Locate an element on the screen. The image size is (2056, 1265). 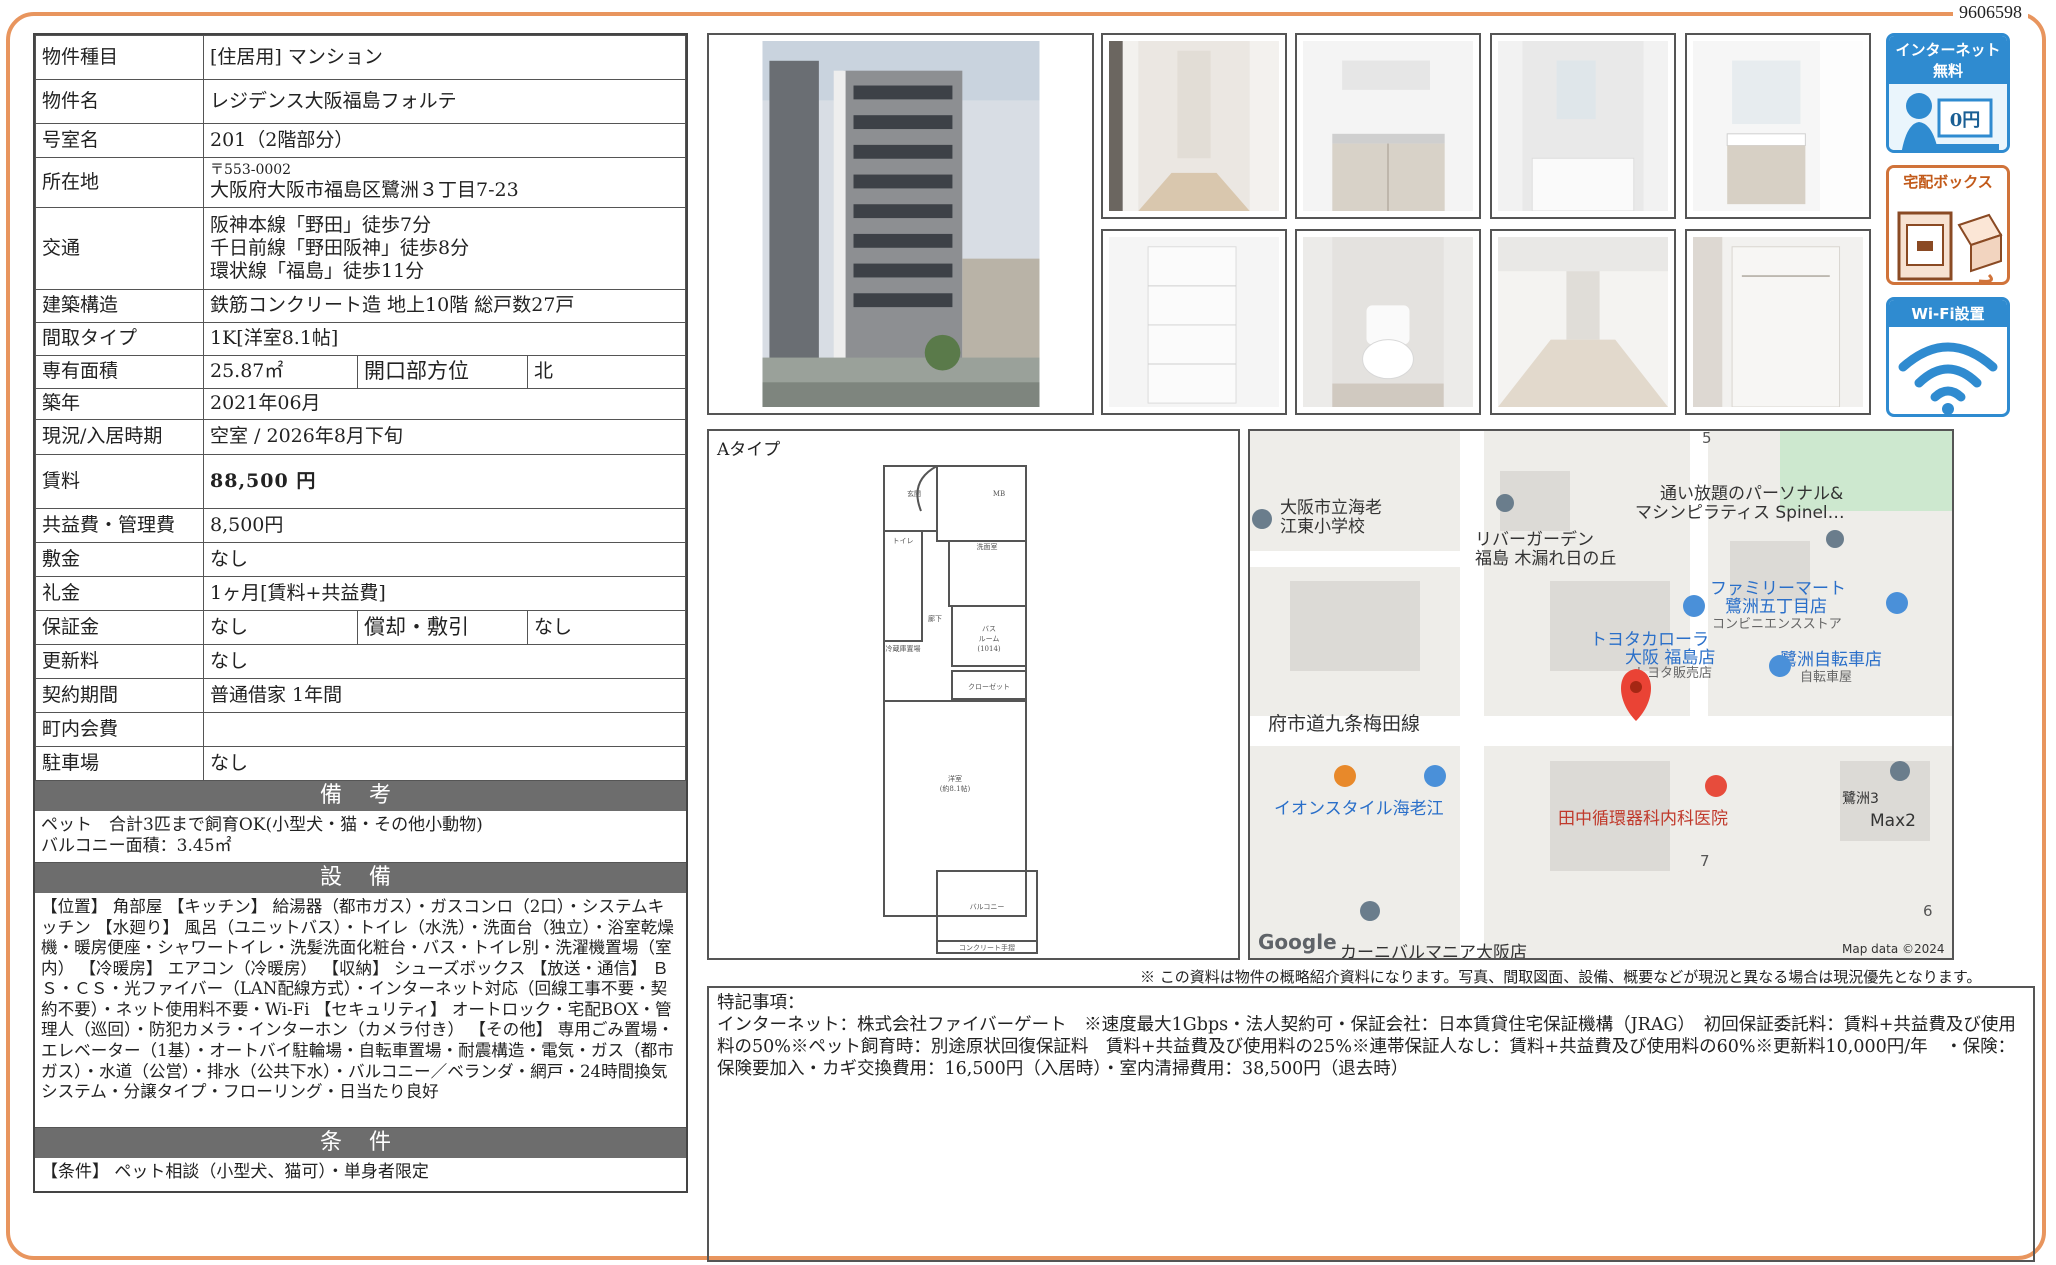
familymart-pin-icon is located at coordinates (1694, 606).